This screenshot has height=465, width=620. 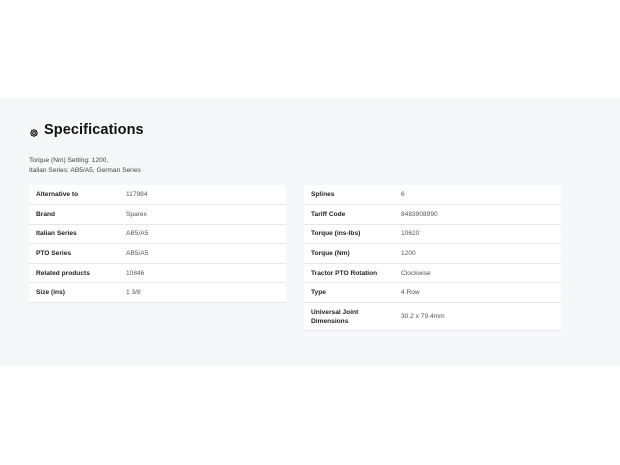 I want to click on spec-value: 10846, so click(x=202, y=273).